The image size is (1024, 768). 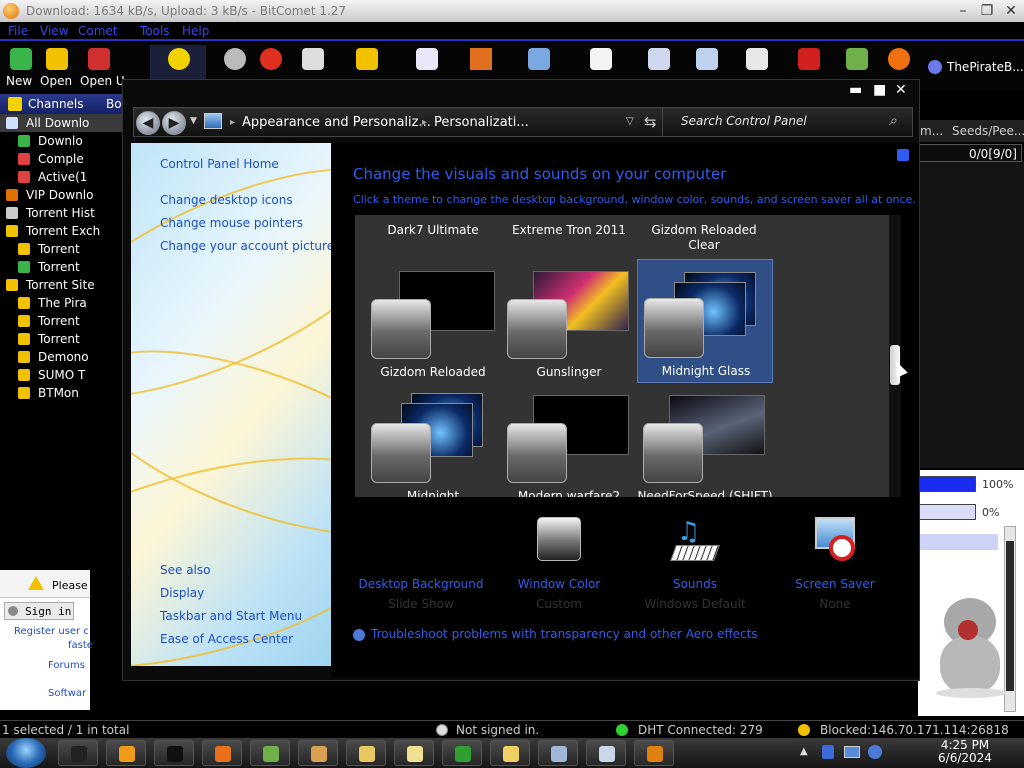 What do you see at coordinates (219, 164) in the screenshot?
I see `control-panel-home-link: Control Panel Home` at bounding box center [219, 164].